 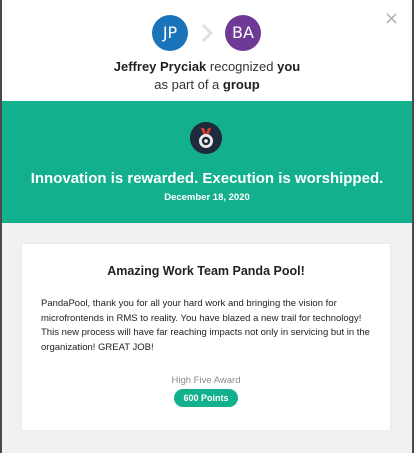 I want to click on chevron-right-icon, so click(x=207, y=33).